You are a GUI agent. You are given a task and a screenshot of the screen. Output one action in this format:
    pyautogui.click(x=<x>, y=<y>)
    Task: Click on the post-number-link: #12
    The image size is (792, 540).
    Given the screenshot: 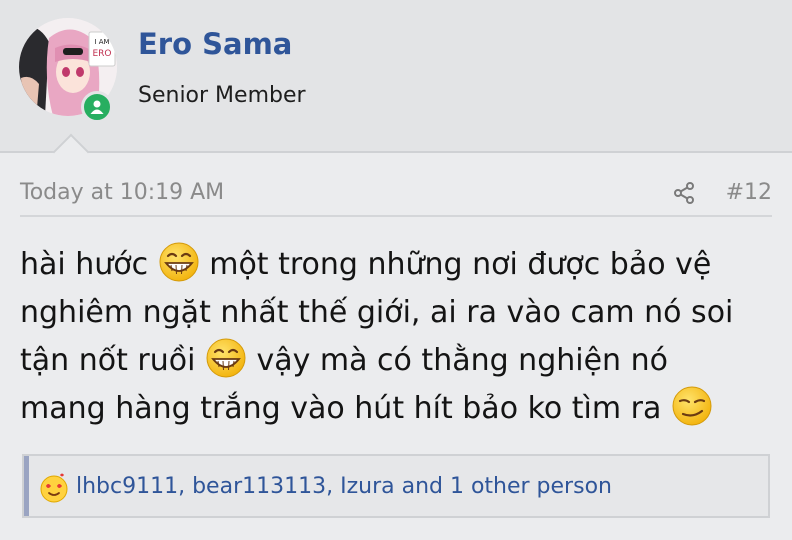 What is the action you would take?
    pyautogui.click(x=749, y=192)
    